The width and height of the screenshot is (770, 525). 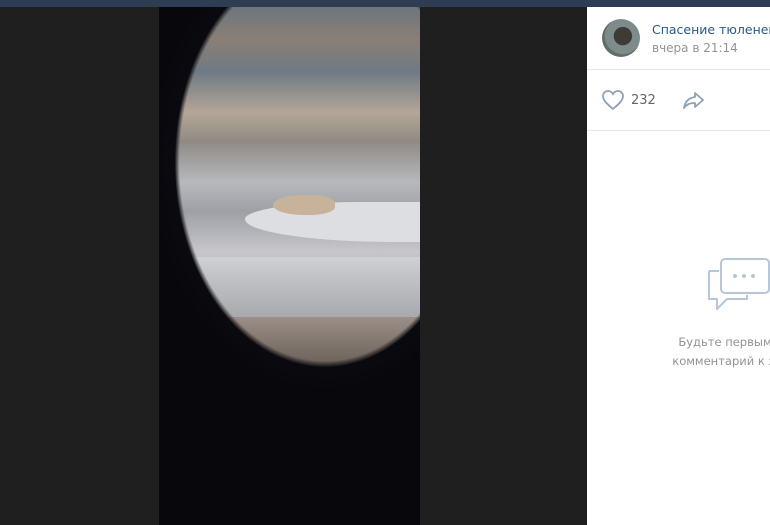 I want to click on post-date: вчера в 21:14, so click(x=695, y=48).